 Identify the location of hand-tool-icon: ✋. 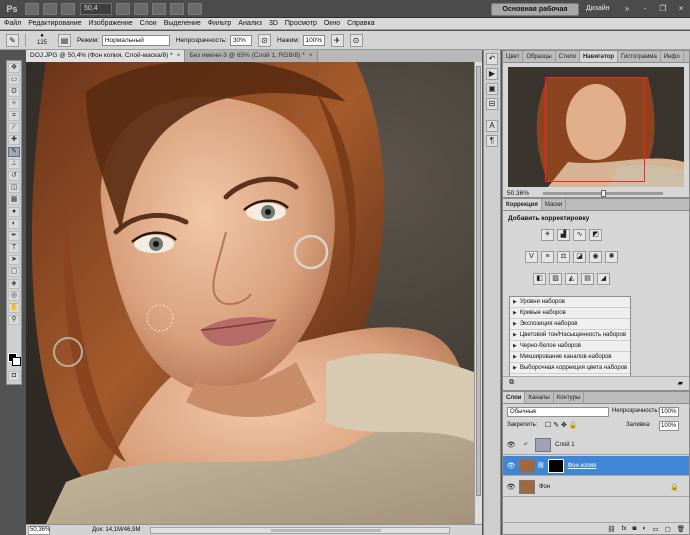
(14, 308).